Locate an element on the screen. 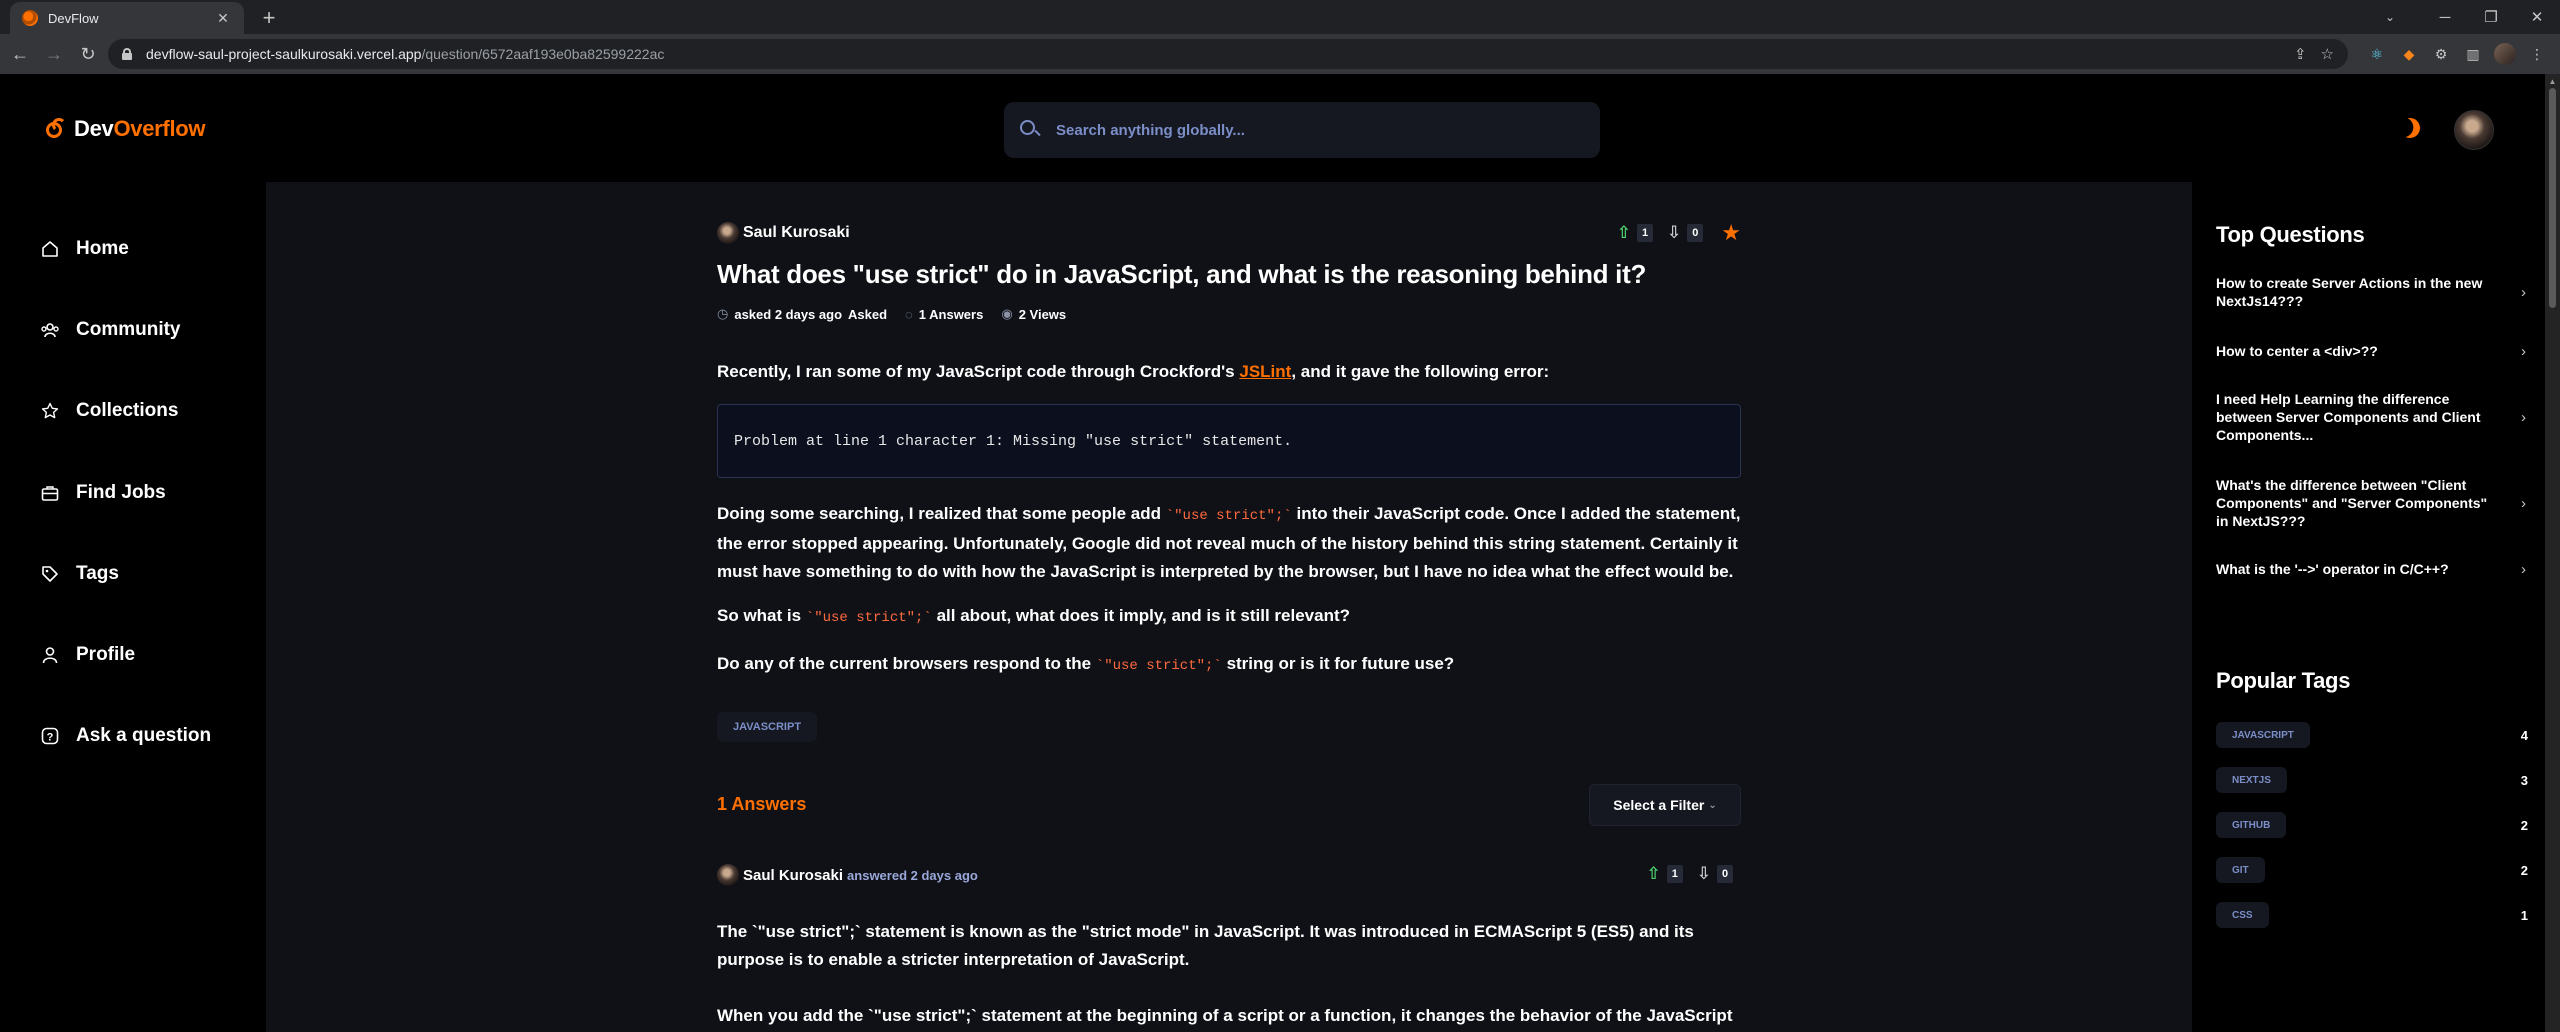  user-icon is located at coordinates (50, 655).